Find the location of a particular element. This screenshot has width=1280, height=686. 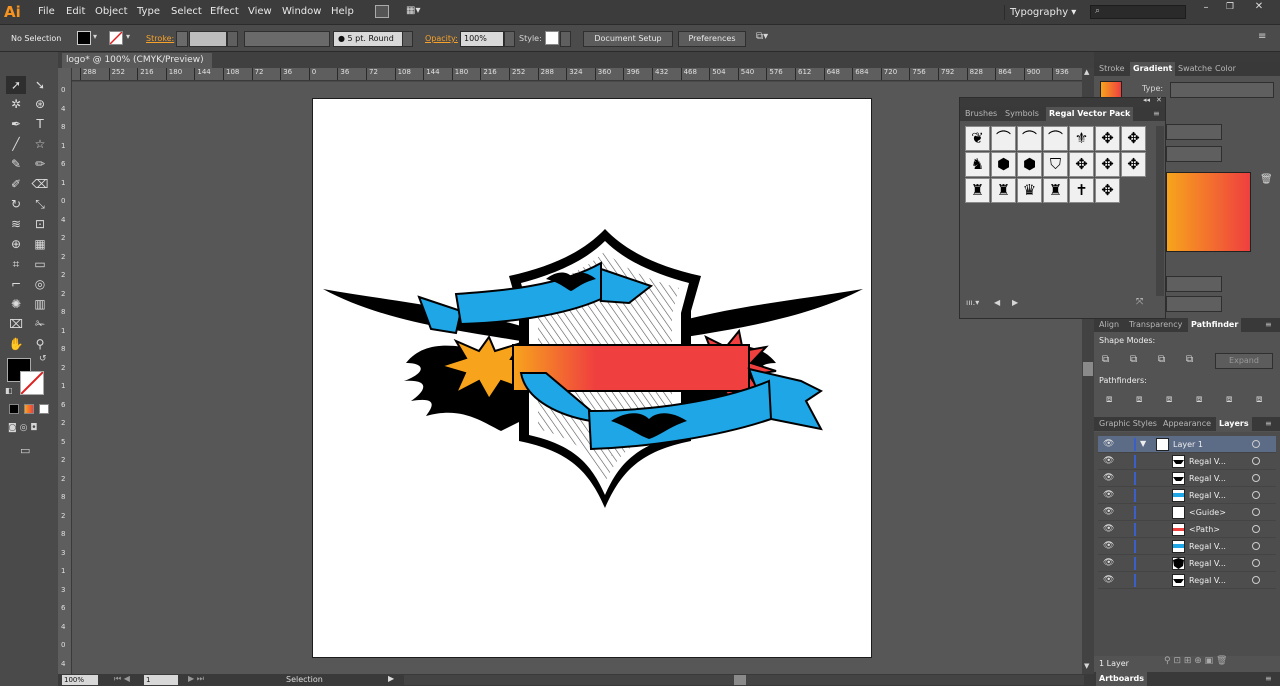

symbol-swatch: ⬢ is located at coordinates (1003, 164).